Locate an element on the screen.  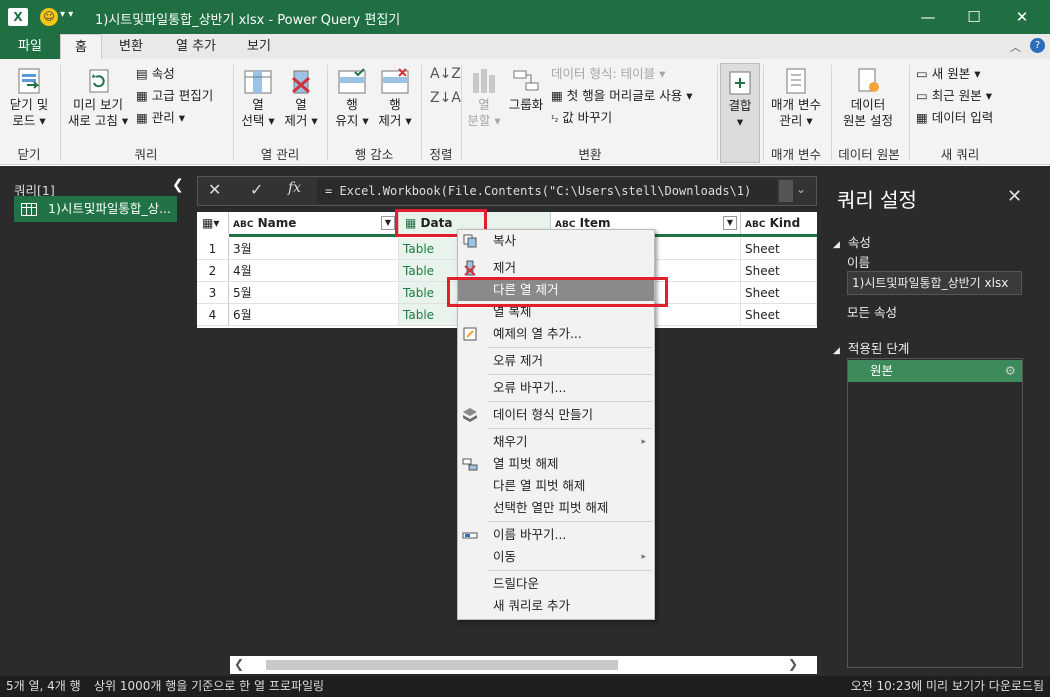
close-icon: ✕ is located at coordinates (1022, 17).